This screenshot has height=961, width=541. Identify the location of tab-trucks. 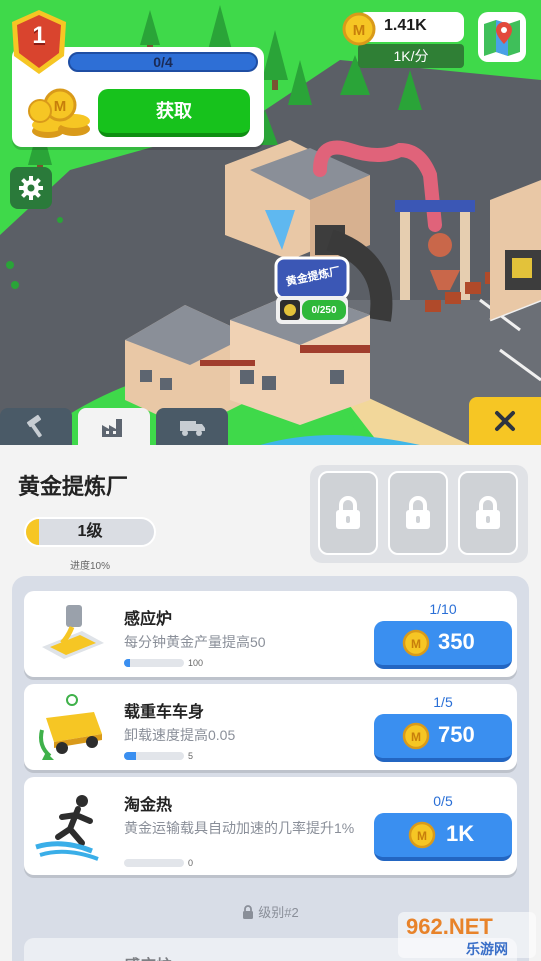
(192, 426).